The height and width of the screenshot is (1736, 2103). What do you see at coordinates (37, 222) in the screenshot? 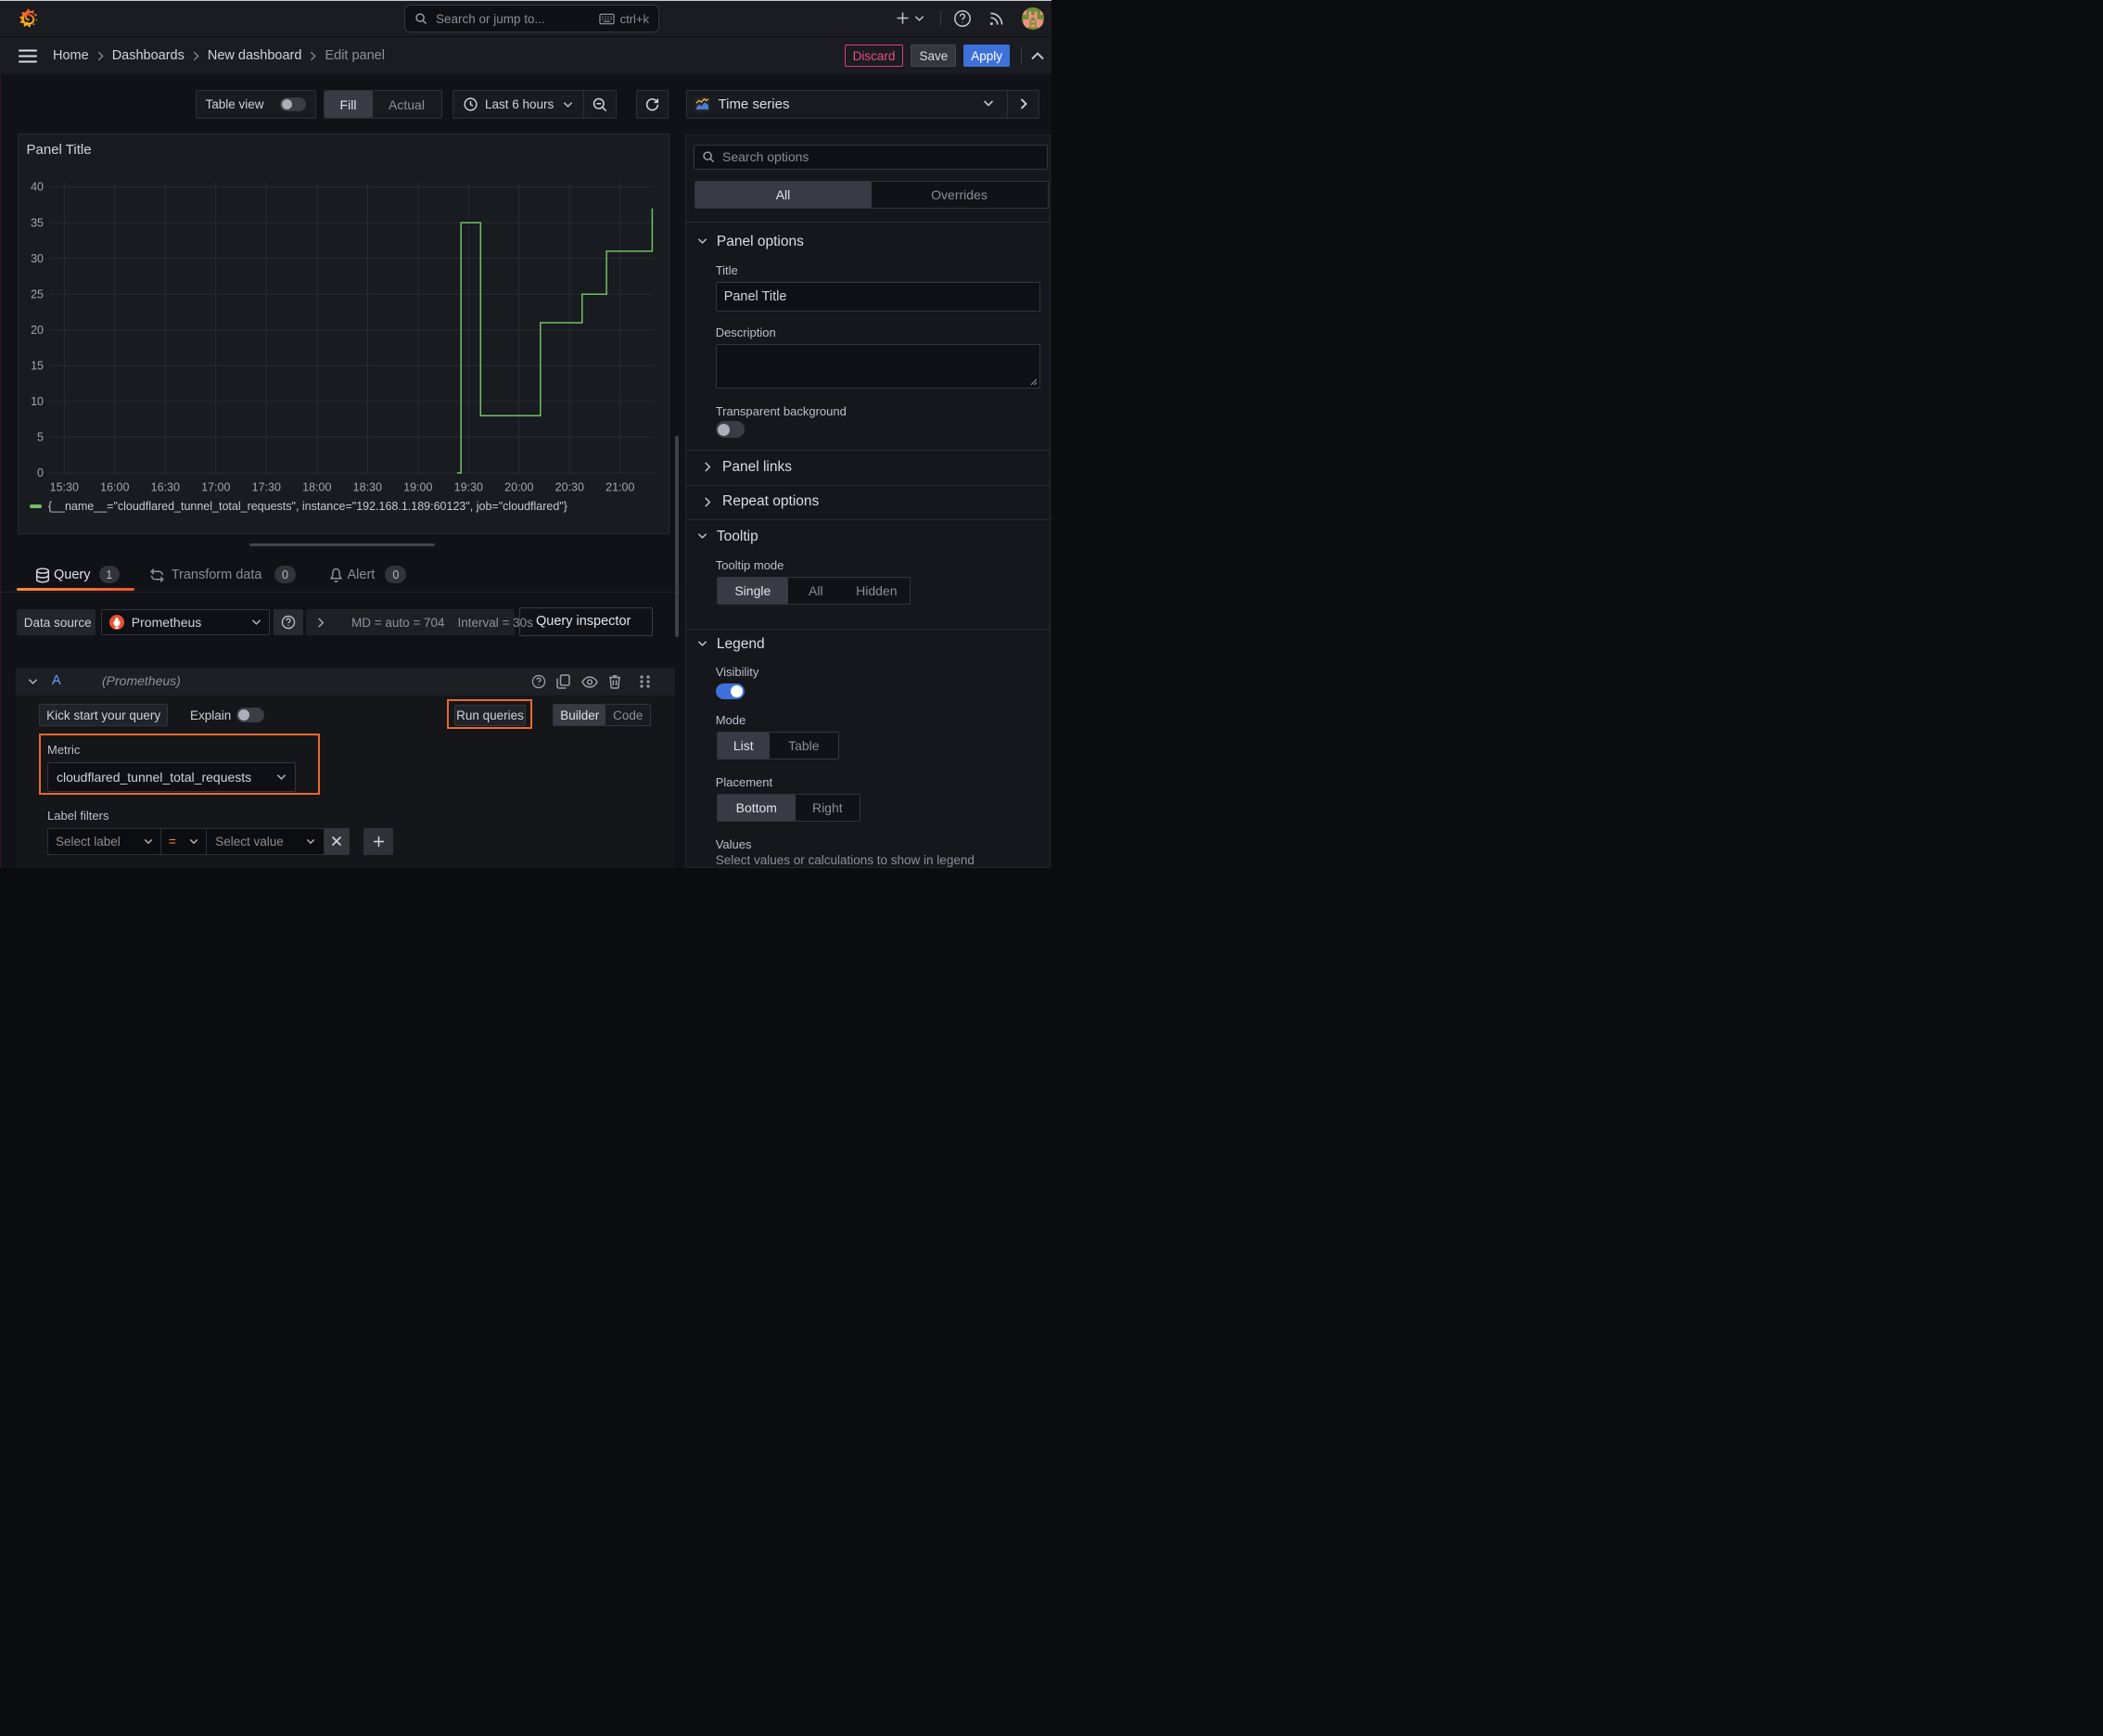
I see `svg-text: 35` at bounding box center [37, 222].